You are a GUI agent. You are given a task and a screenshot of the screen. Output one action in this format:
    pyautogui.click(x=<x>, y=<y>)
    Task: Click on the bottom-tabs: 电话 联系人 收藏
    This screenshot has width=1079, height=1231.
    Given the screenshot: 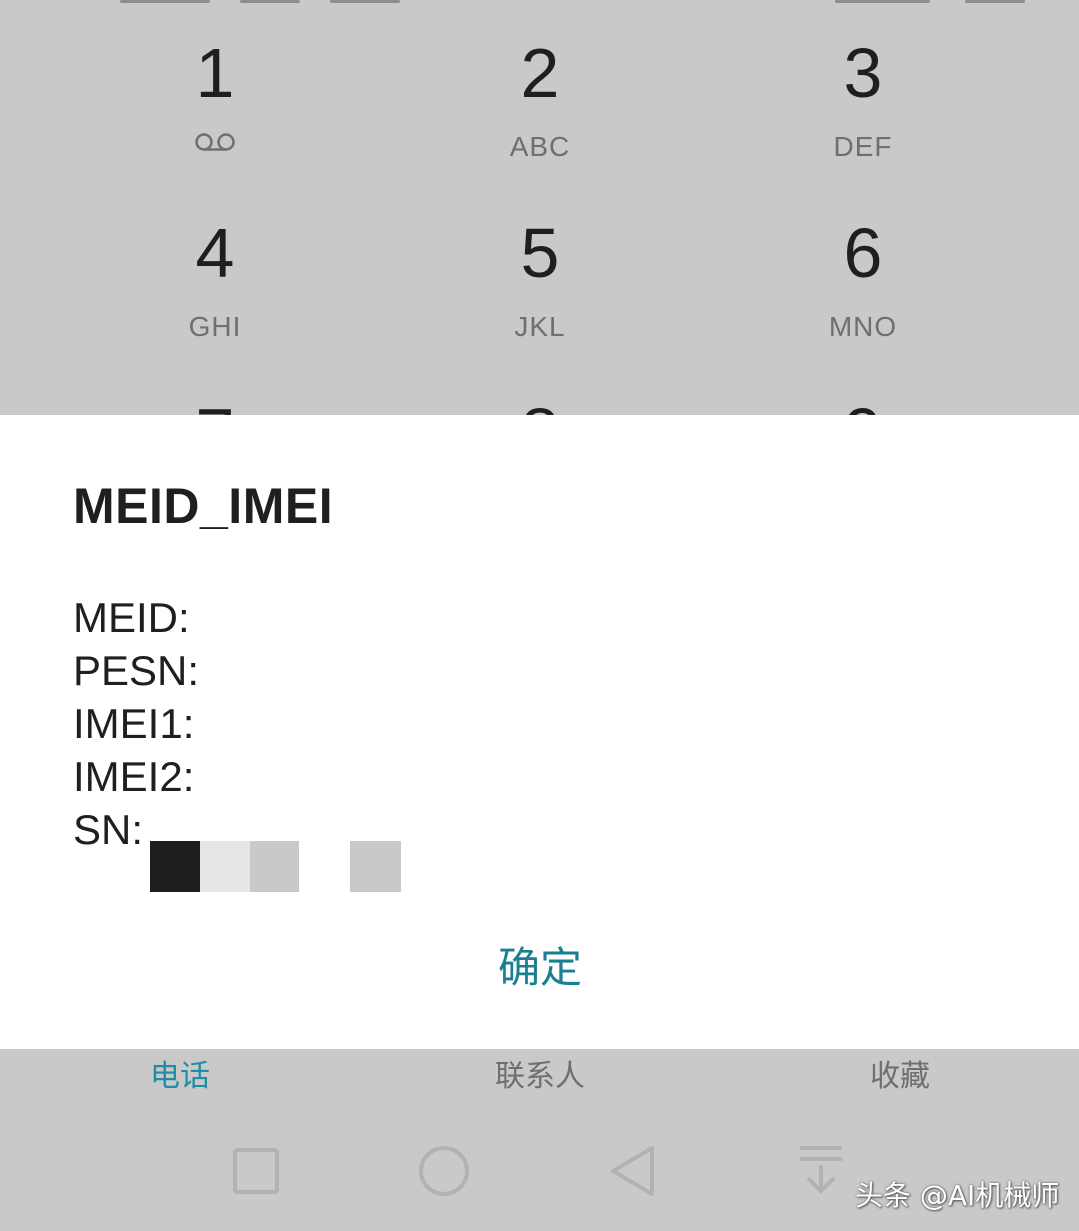 What is the action you would take?
    pyautogui.click(x=539, y=1079)
    